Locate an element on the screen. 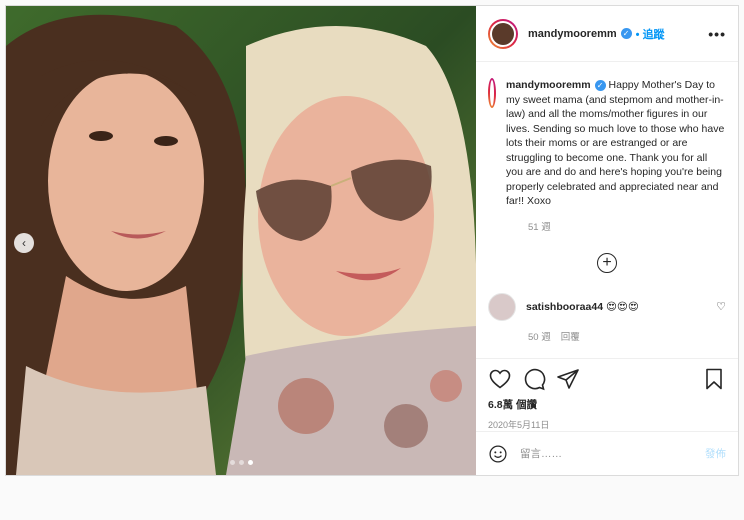 The image size is (744, 520). load-more-comments-button: + is located at coordinates (607, 262).